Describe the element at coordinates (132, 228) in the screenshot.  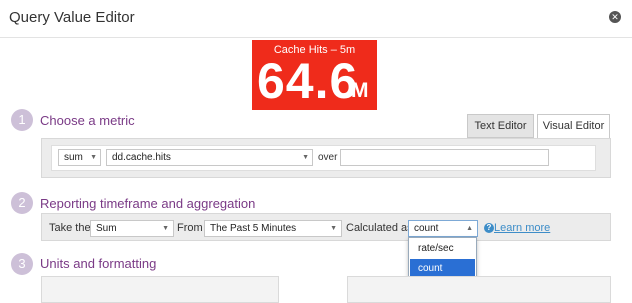
I see `take-the-select: Sum ▼` at that location.